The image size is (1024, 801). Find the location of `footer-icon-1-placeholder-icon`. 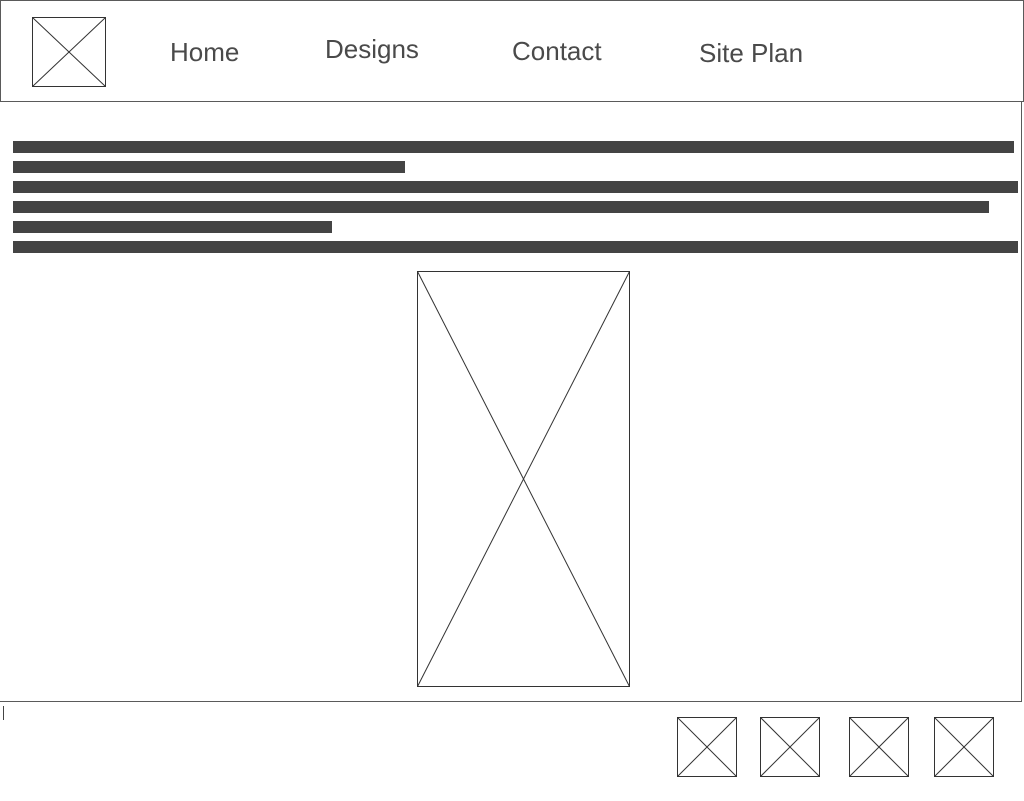

footer-icon-1-placeholder-icon is located at coordinates (707, 747).